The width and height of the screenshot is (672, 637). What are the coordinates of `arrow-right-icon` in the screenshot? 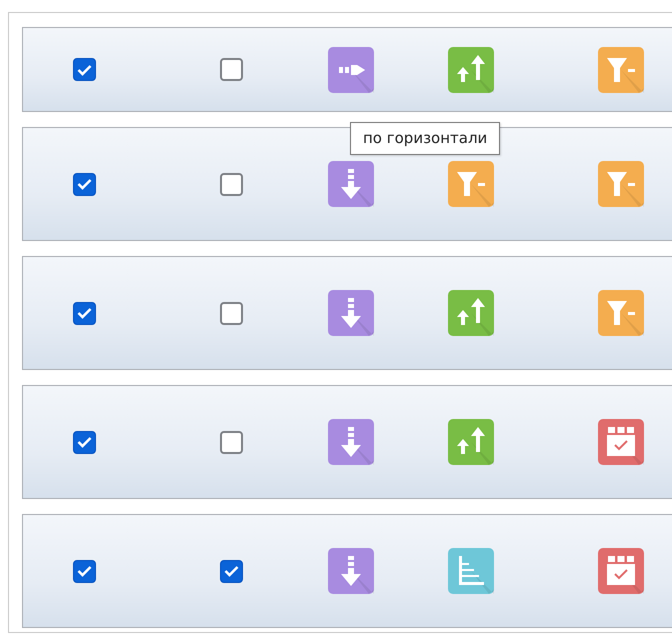 It's located at (351, 70).